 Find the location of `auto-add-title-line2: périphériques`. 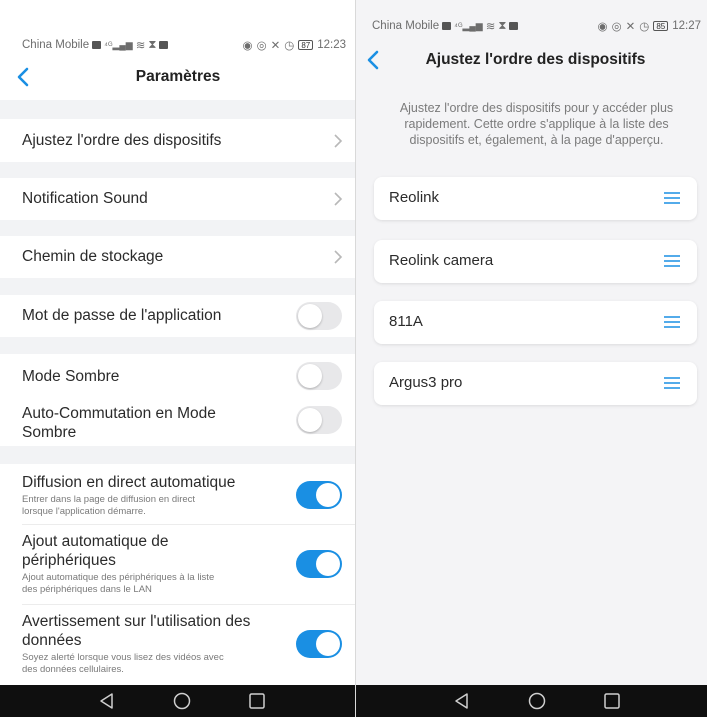

auto-add-title-line2: périphériques is located at coordinates (69, 560).